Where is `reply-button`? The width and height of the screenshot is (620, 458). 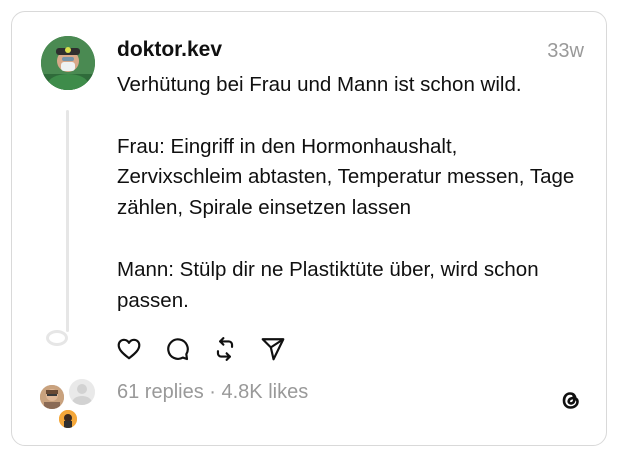 reply-button is located at coordinates (178, 350).